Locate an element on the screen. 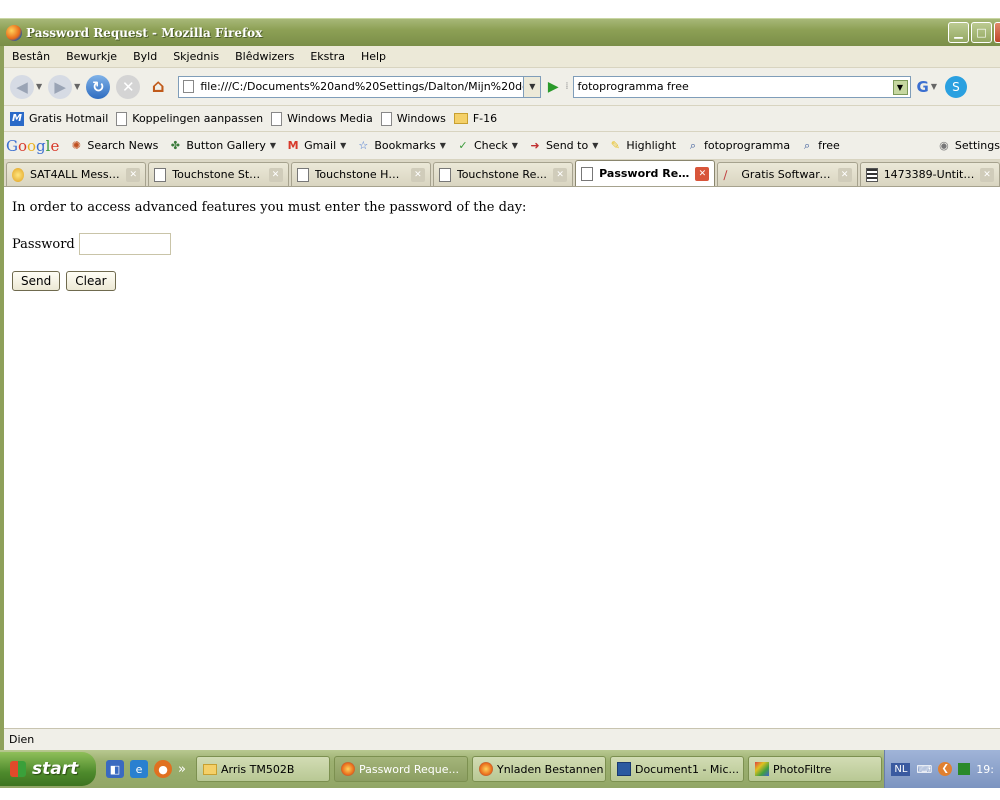  bookmark-folder-f16: F-16 is located at coordinates (475, 118).